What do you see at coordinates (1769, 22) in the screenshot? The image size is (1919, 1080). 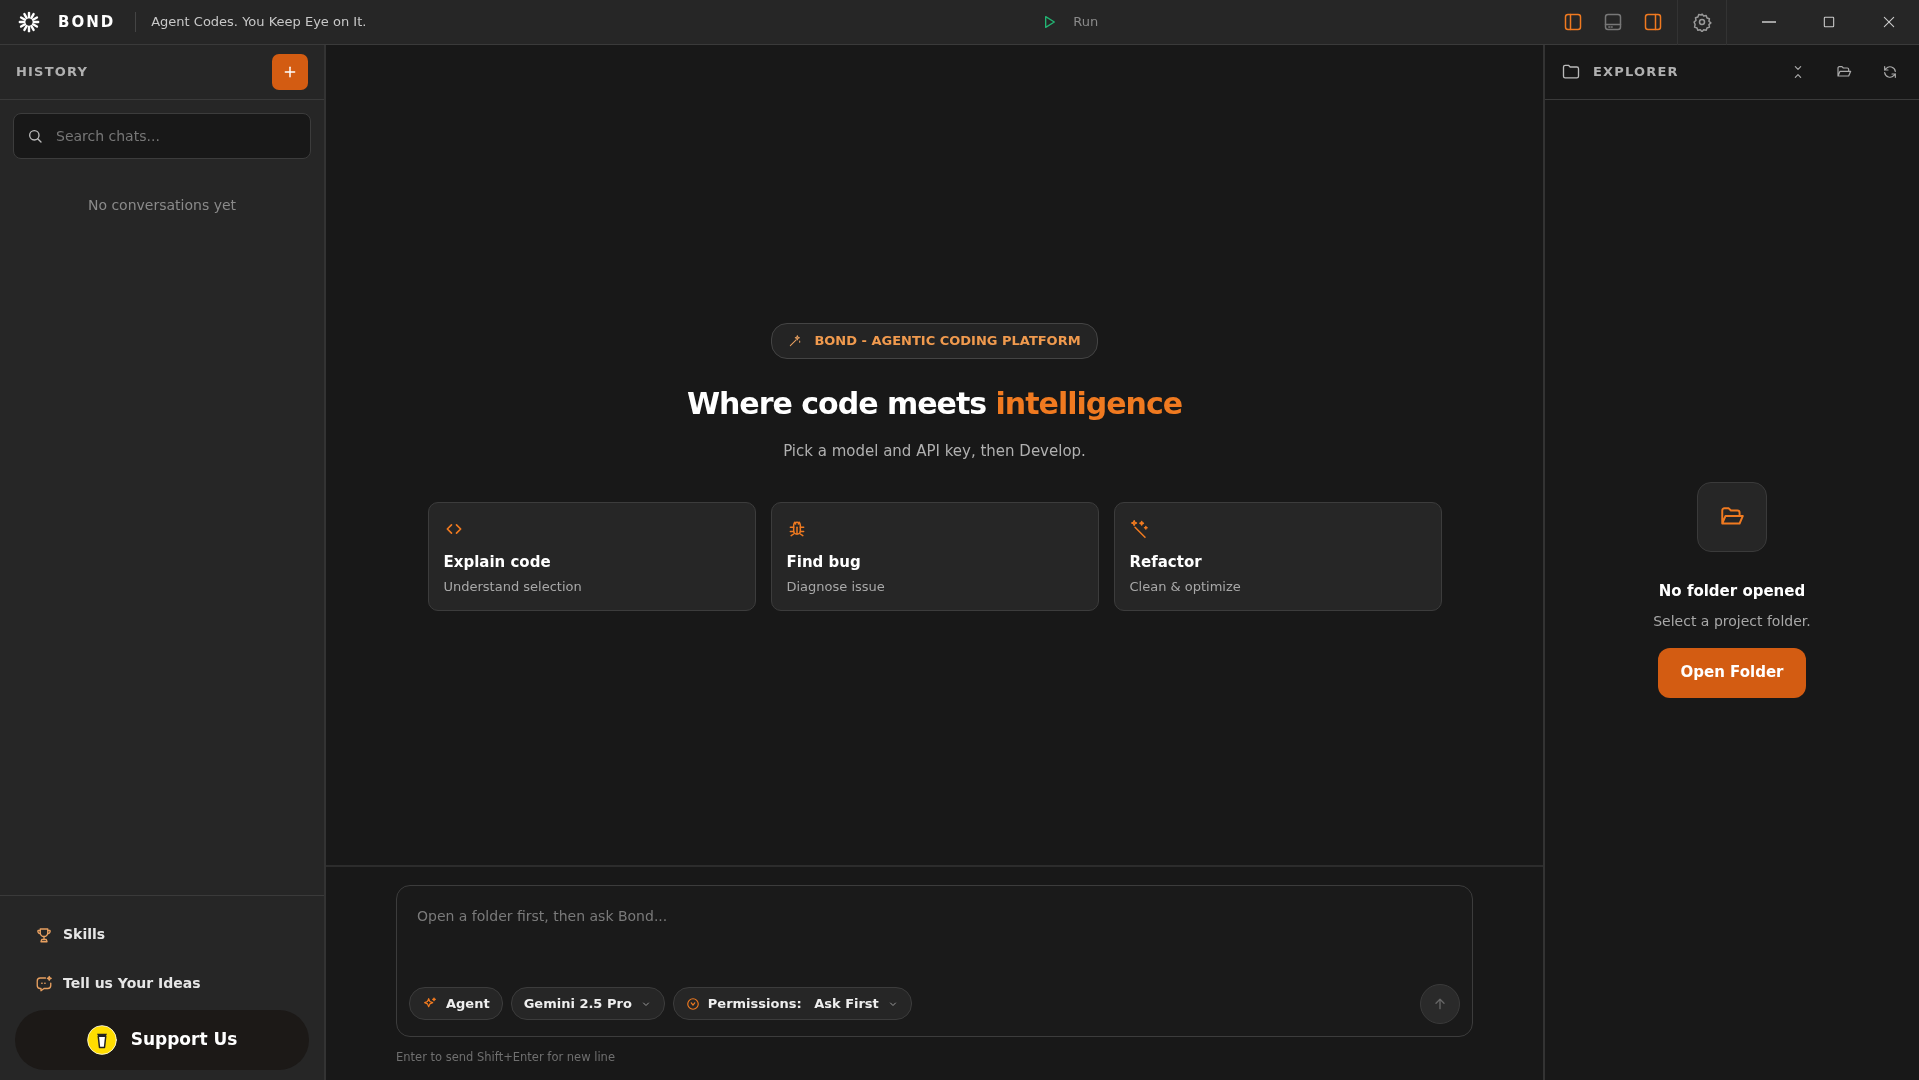 I see `minimize-icon` at bounding box center [1769, 22].